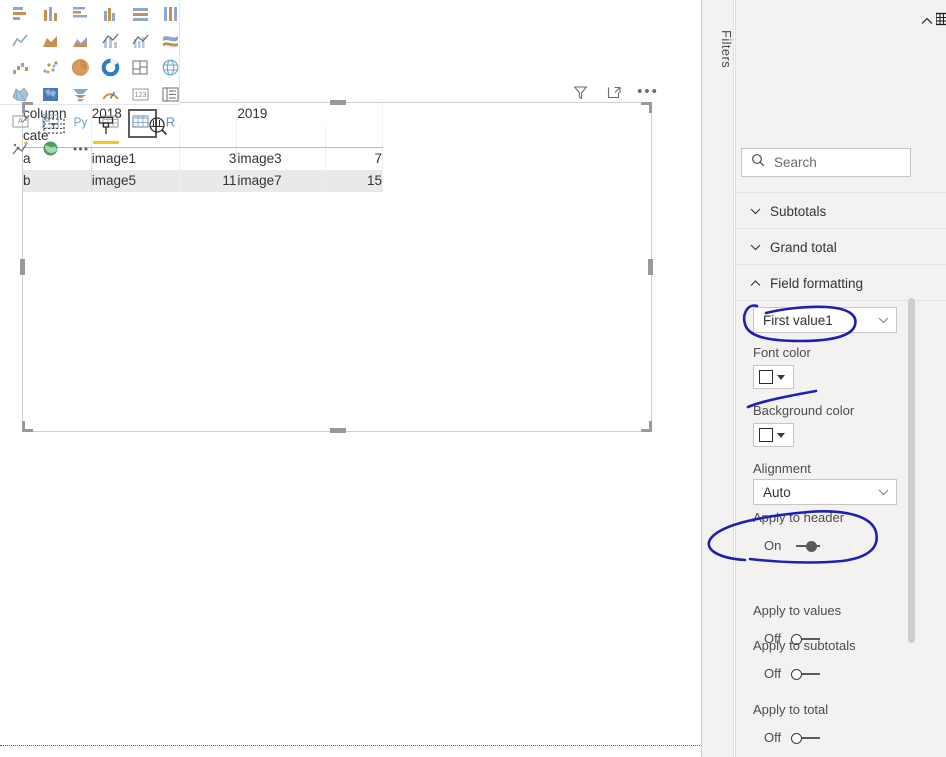  What do you see at coordinates (941, 19) in the screenshot?
I see `grid-edge-icon` at bounding box center [941, 19].